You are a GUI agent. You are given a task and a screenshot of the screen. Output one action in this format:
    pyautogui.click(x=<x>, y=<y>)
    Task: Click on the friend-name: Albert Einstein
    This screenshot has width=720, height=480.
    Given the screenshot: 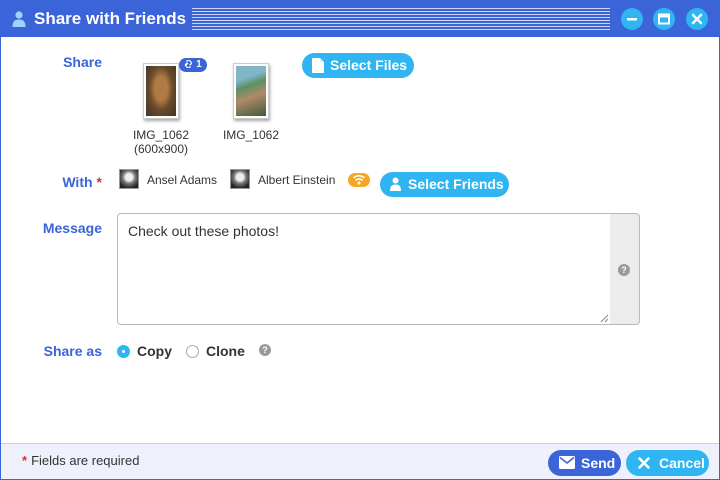 What is the action you would take?
    pyautogui.click(x=297, y=180)
    